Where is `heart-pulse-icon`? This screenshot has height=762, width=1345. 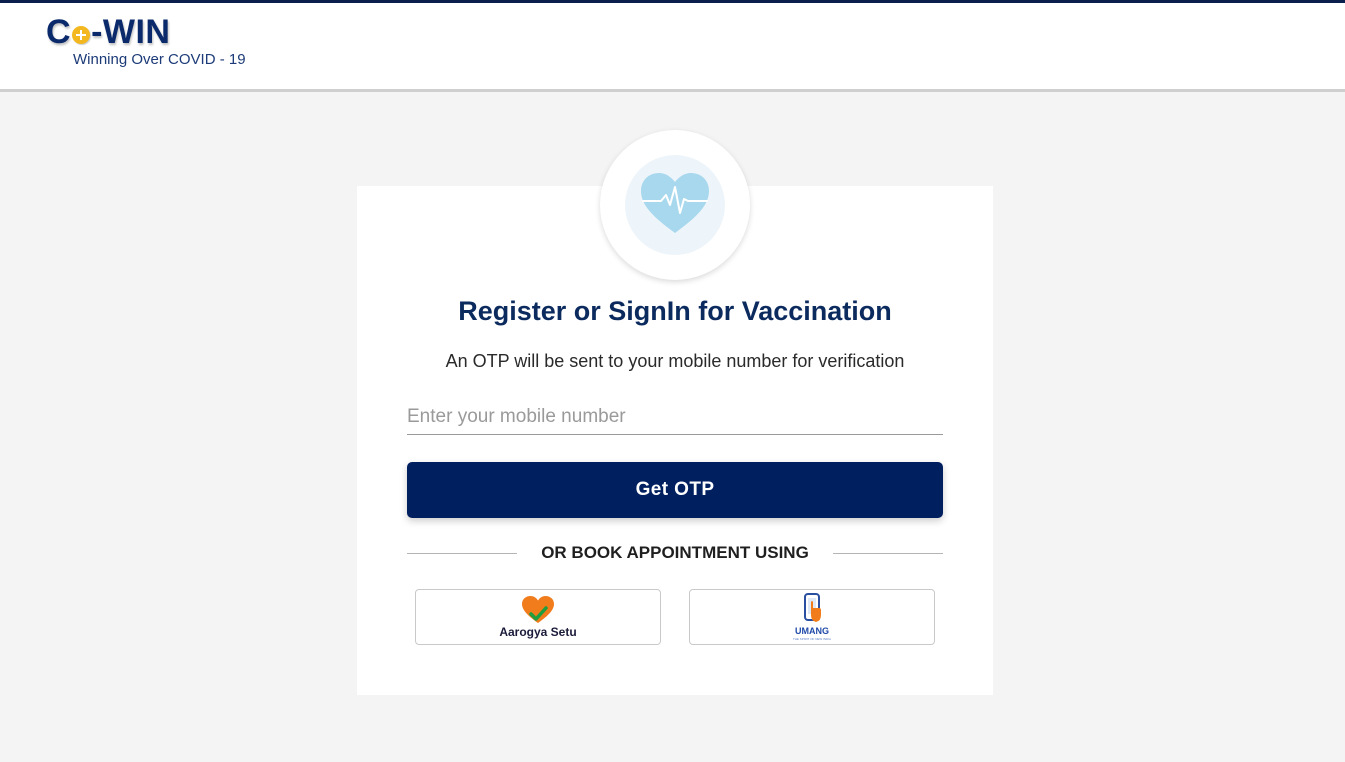
heart-pulse-icon is located at coordinates (675, 203).